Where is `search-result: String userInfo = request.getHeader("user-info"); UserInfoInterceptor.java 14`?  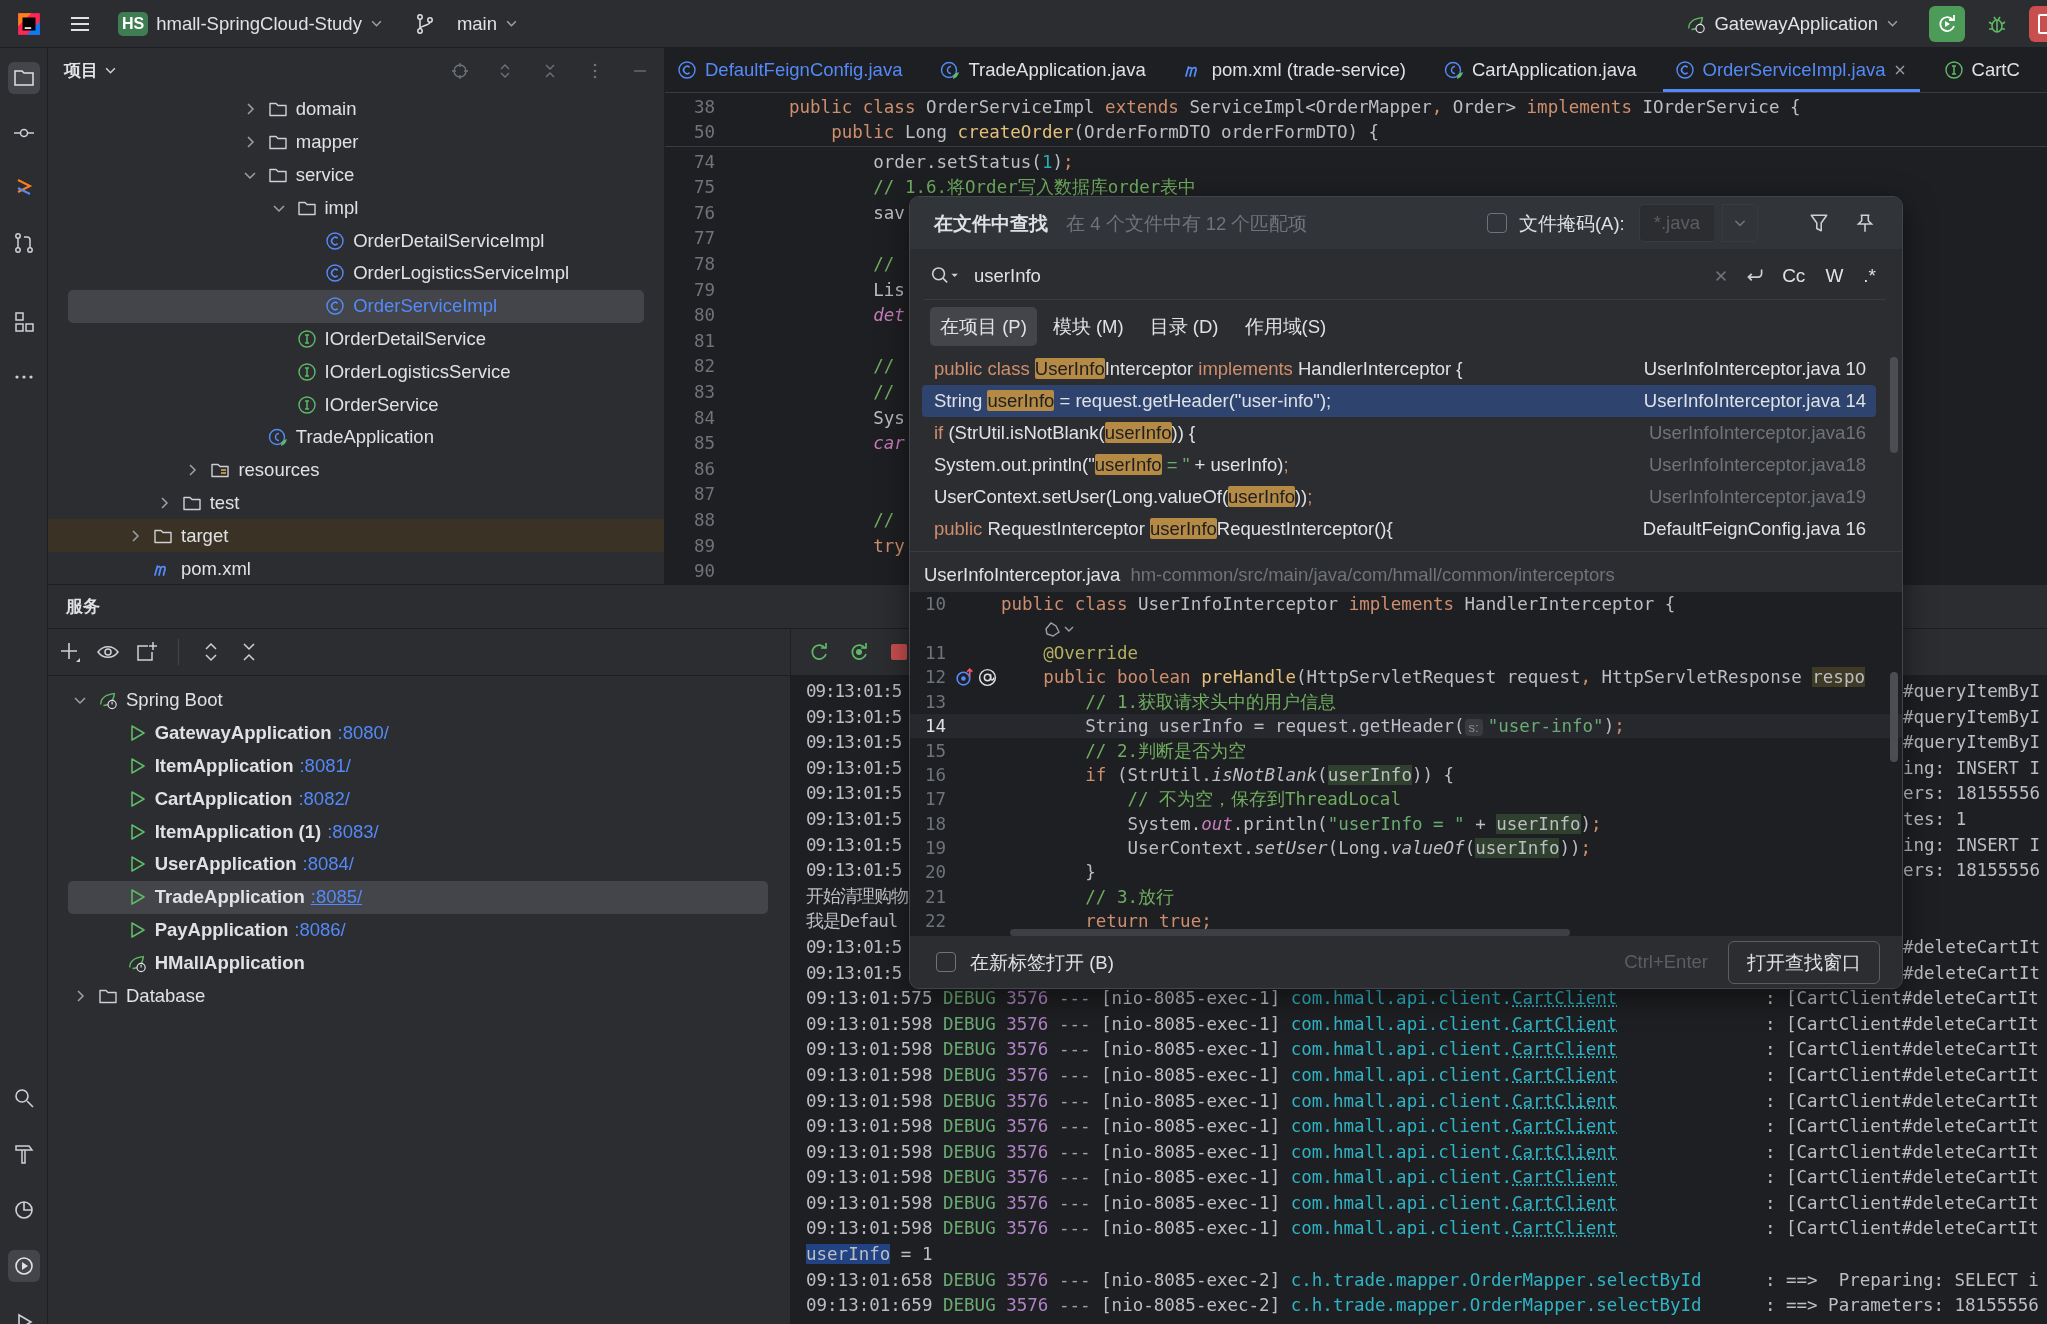 search-result: String userInfo = request.getHeader("user-info"); UserInfoInterceptor.java 14 is located at coordinates (1399, 401).